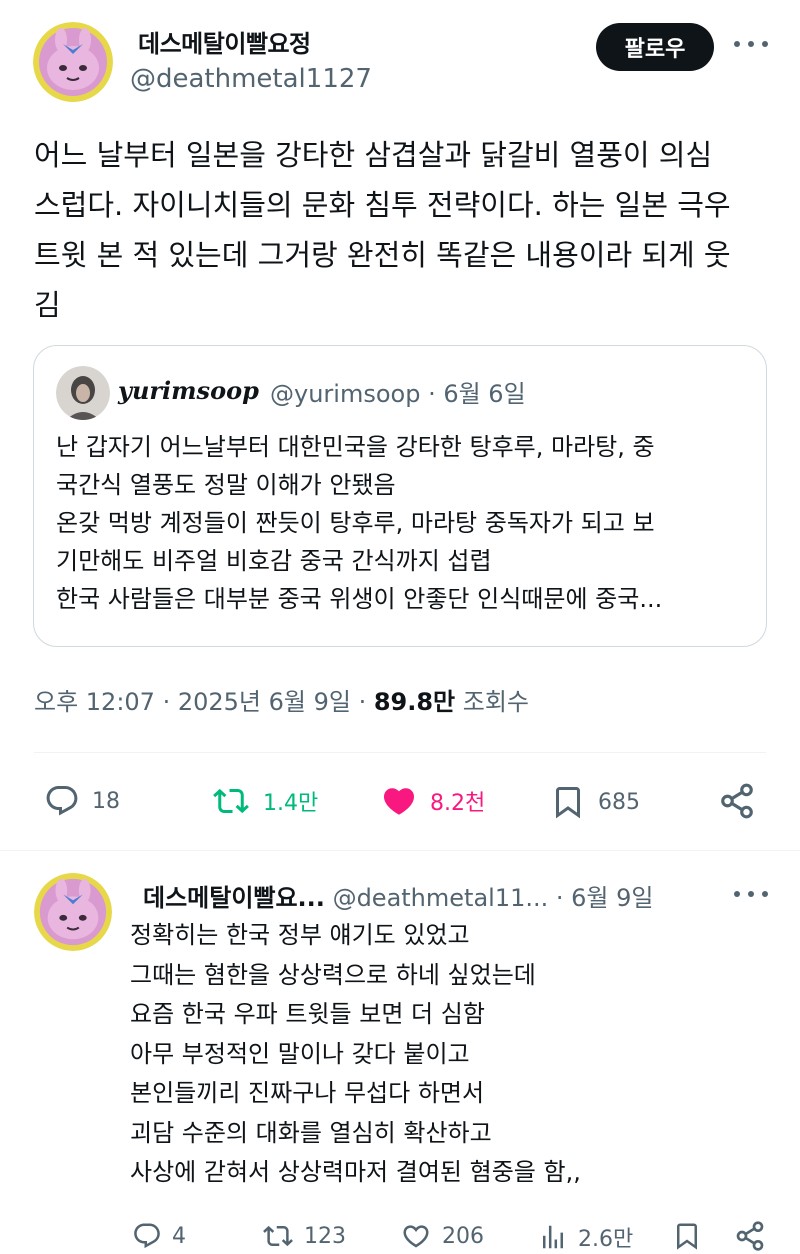 Image resolution: width=800 pixels, height=1254 pixels. I want to click on reply-share-button, so click(750, 1236).